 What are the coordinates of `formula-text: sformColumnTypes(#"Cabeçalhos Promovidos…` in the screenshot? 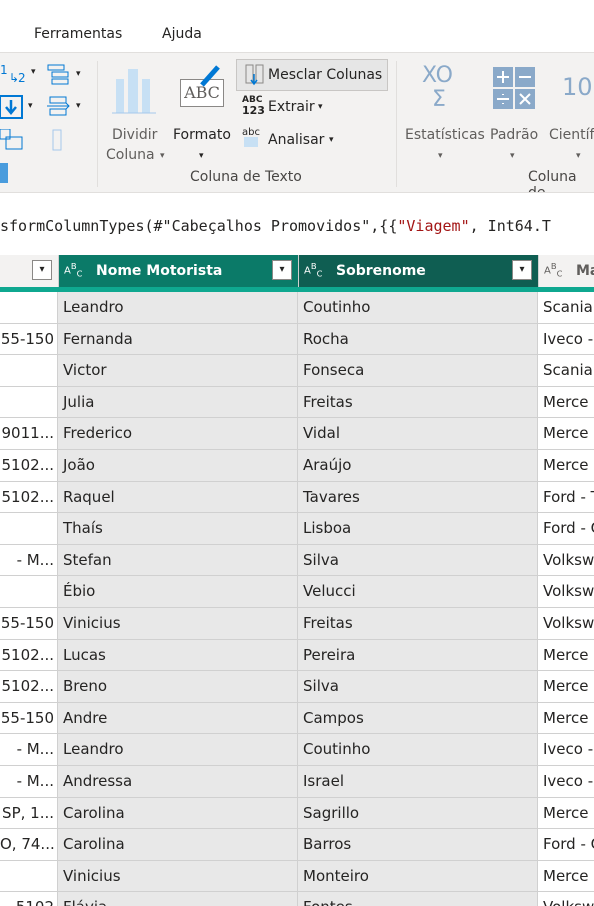 It's located at (275, 226).